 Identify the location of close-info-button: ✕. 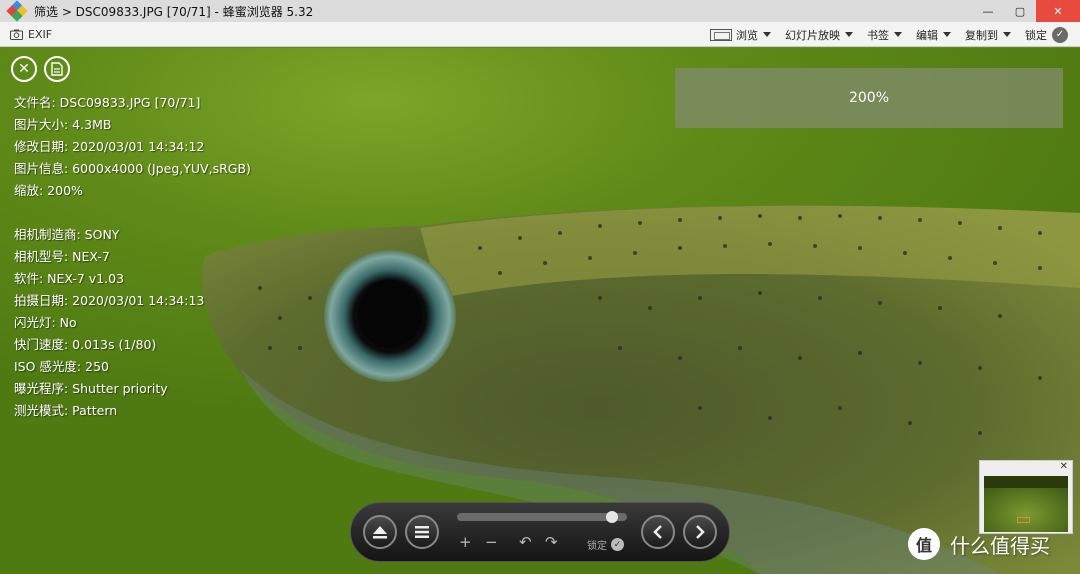
(24, 69).